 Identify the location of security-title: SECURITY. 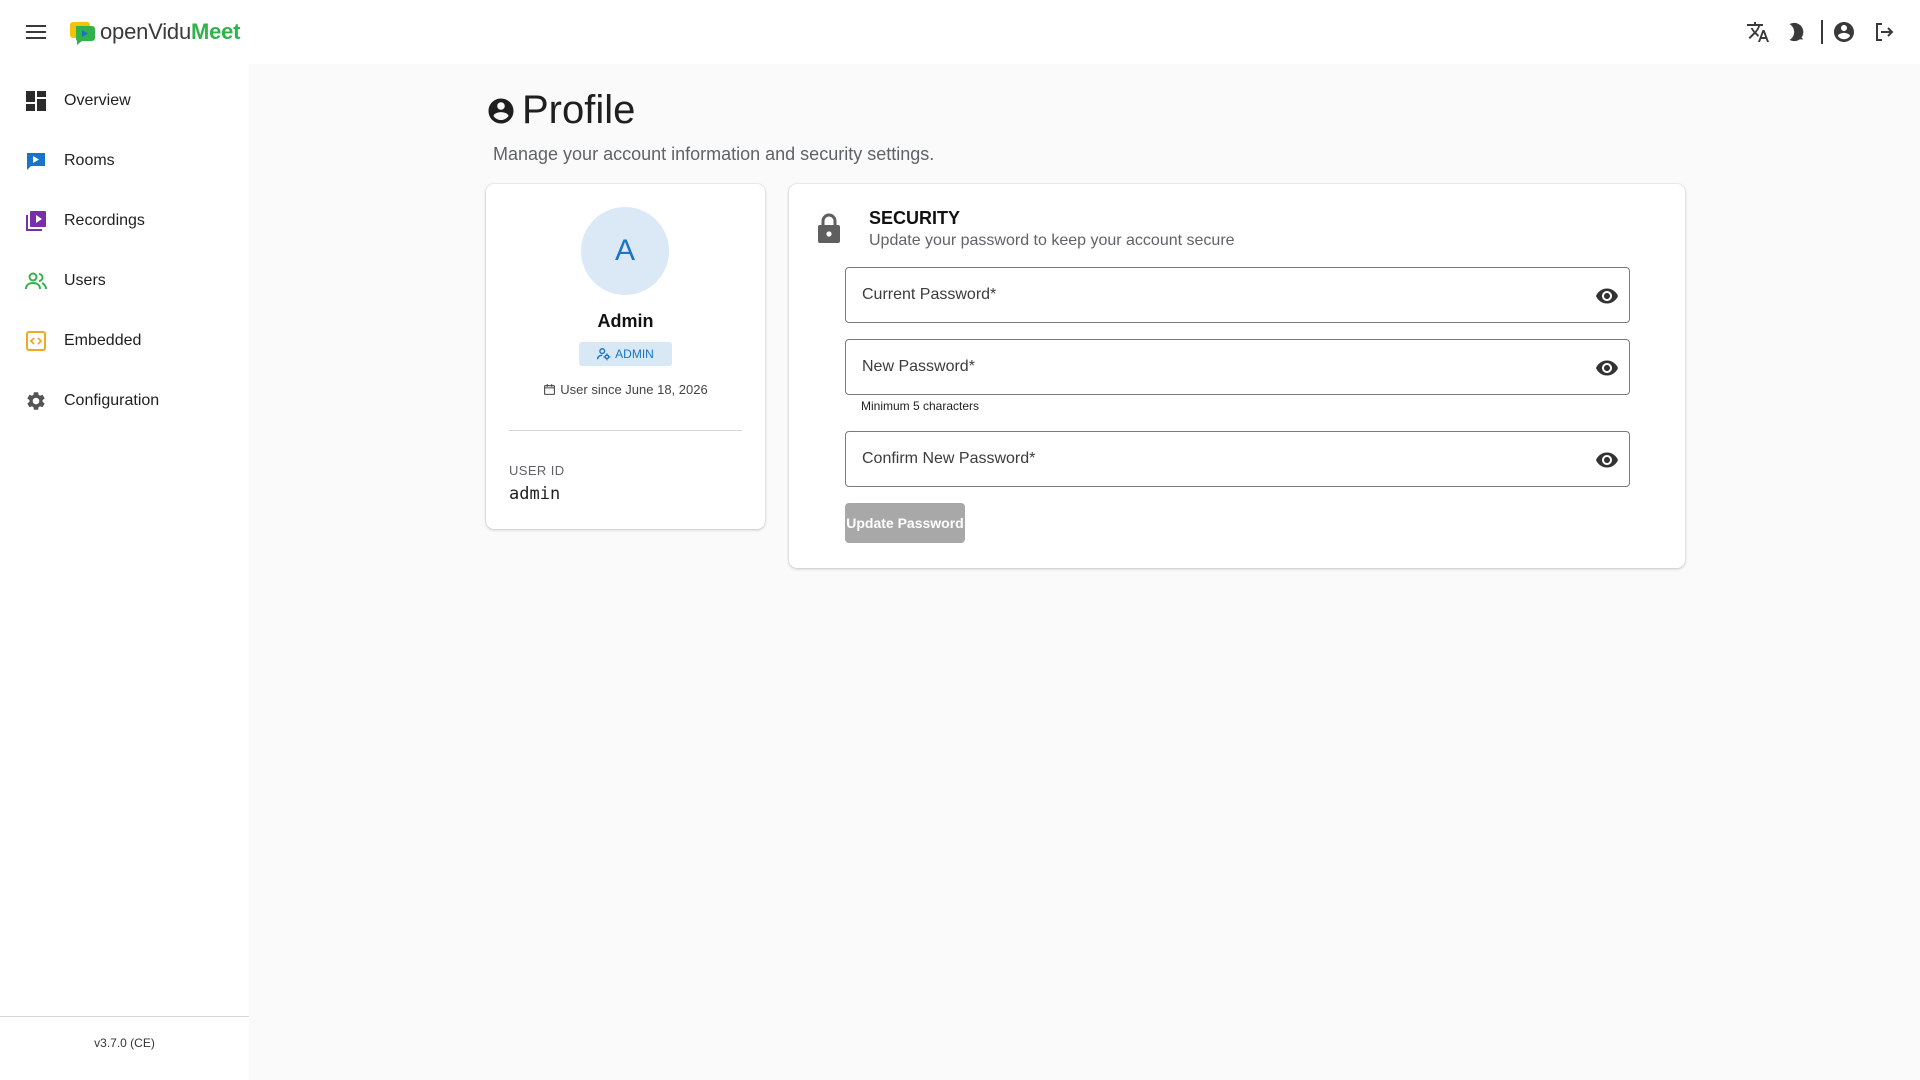
(915, 218).